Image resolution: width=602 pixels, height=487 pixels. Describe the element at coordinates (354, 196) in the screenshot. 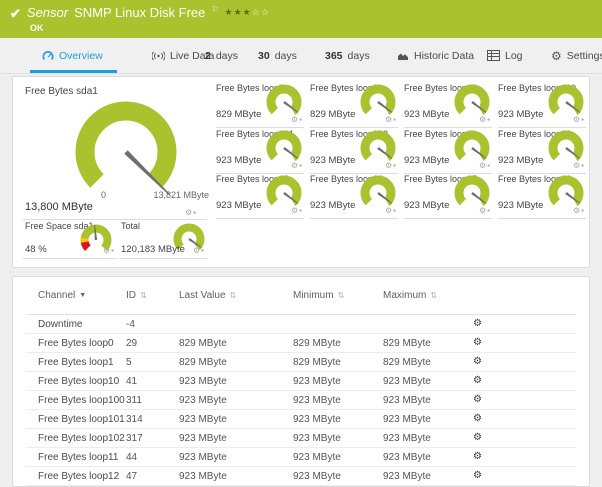

I see `gauge-cell-loop14: Free Bytes loop14 923 MByte ⚙▪` at that location.